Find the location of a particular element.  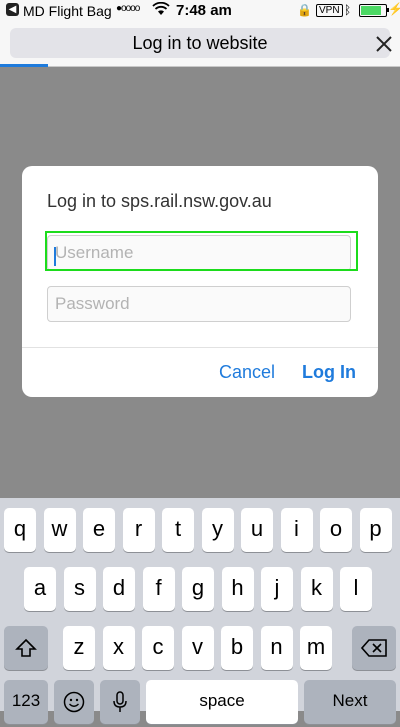

bluetooth-icon: ᛒ is located at coordinates (348, 10).